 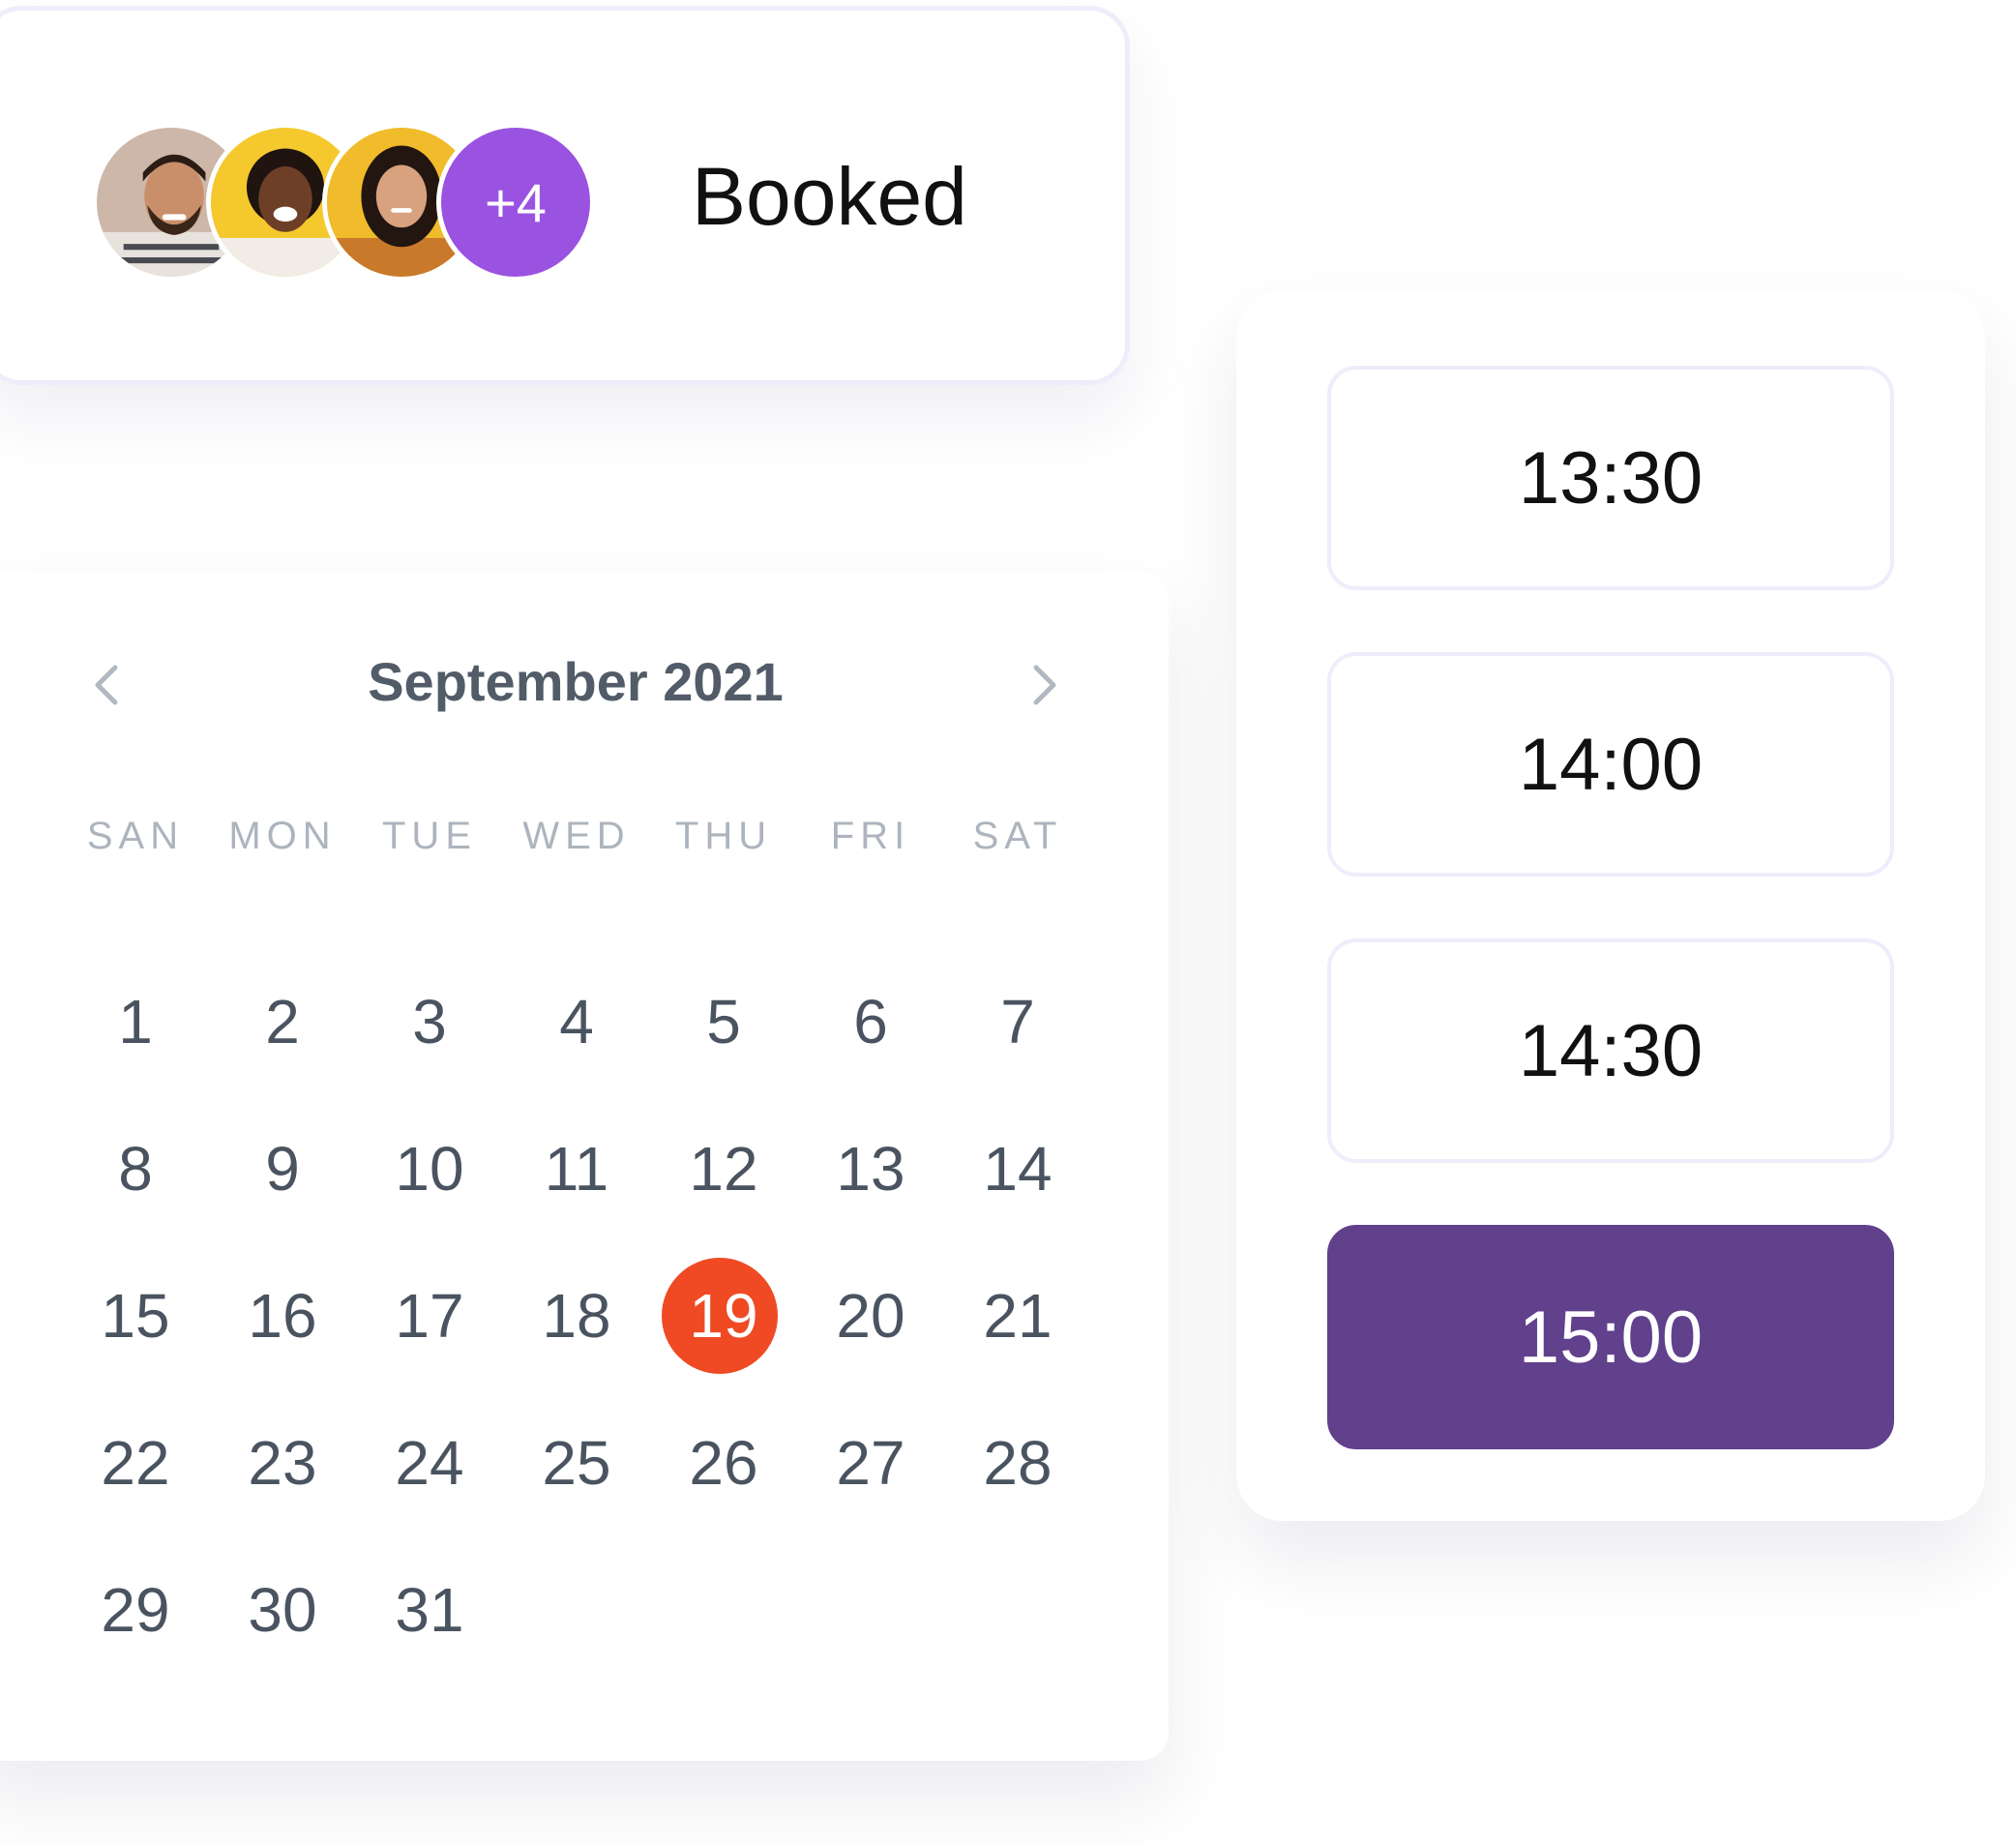 I want to click on calendar-day: 22, so click(x=136, y=1463).